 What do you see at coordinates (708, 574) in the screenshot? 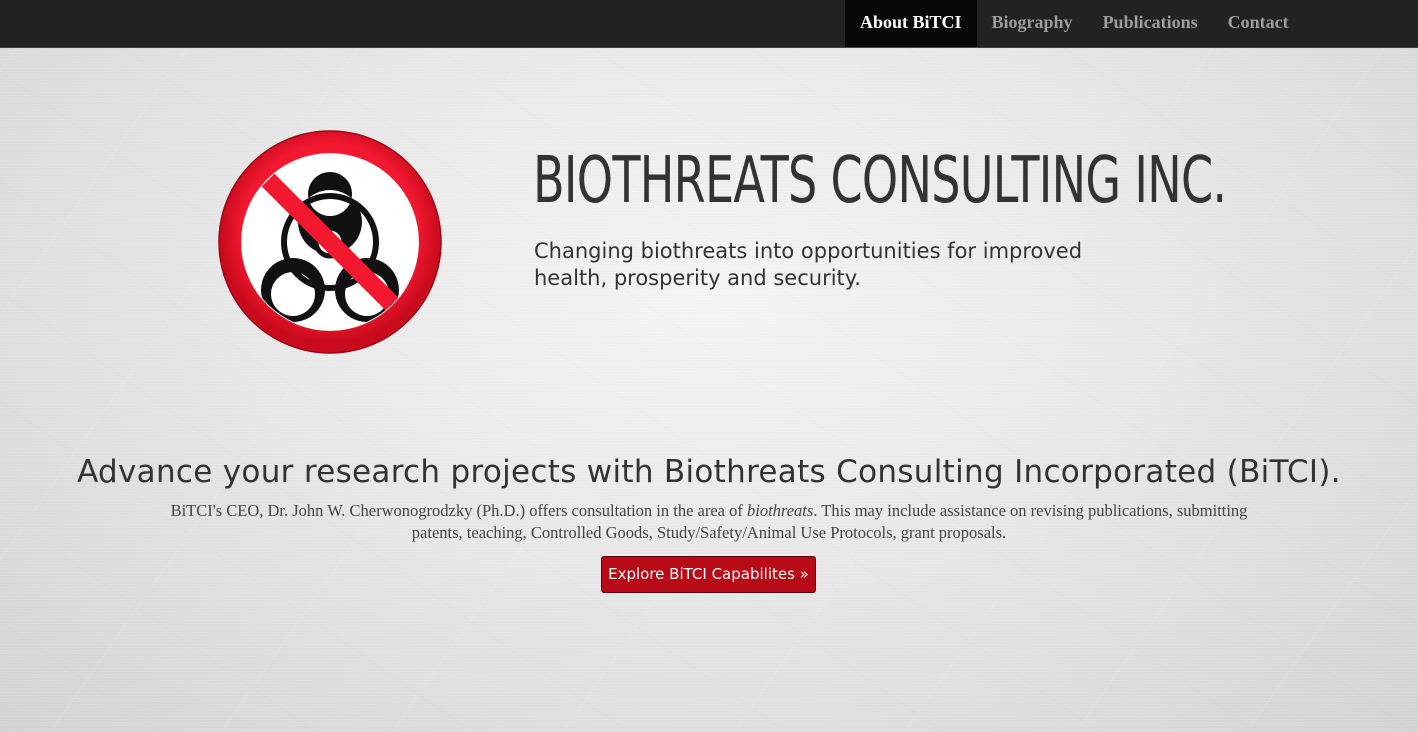
I see `explore-capabilities-button: Explore BiTCI Capabilites »` at bounding box center [708, 574].